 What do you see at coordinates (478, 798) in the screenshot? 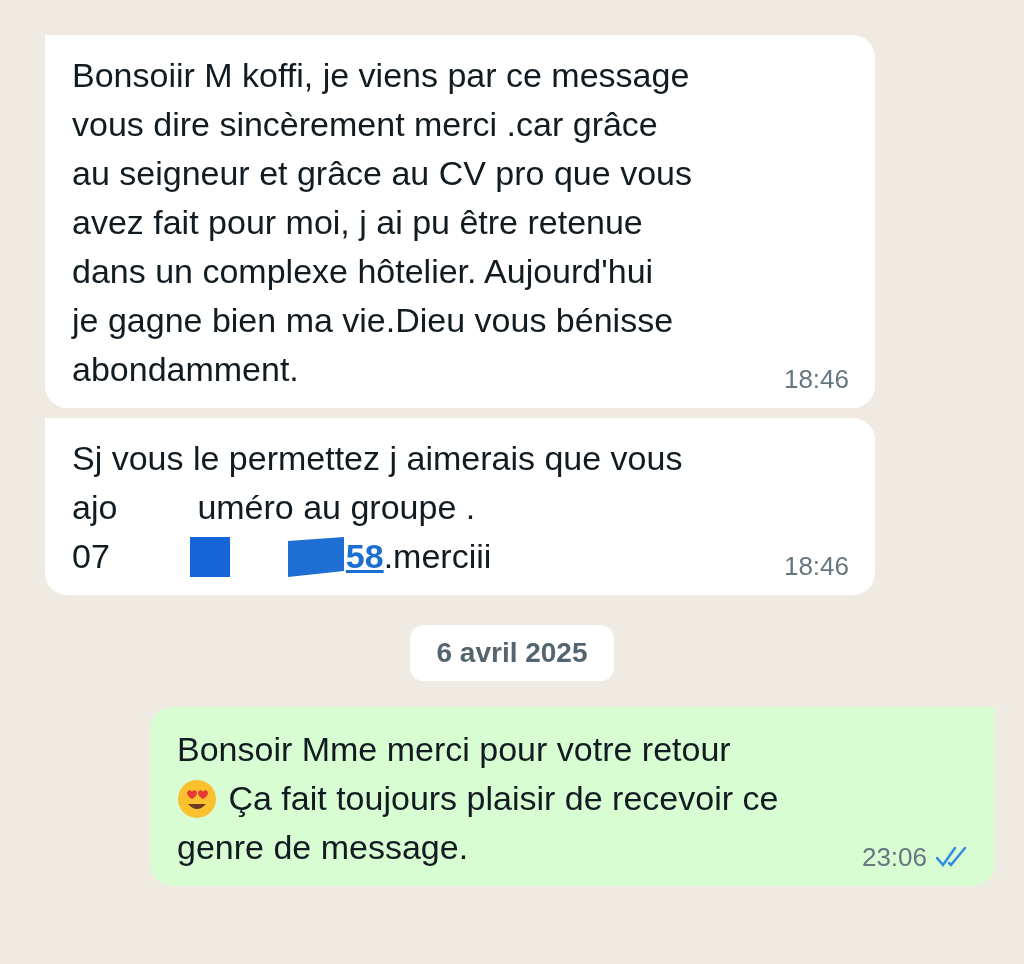
I see `message-text-line: Ça fait toujours plaisir de recevoir ce` at bounding box center [478, 798].